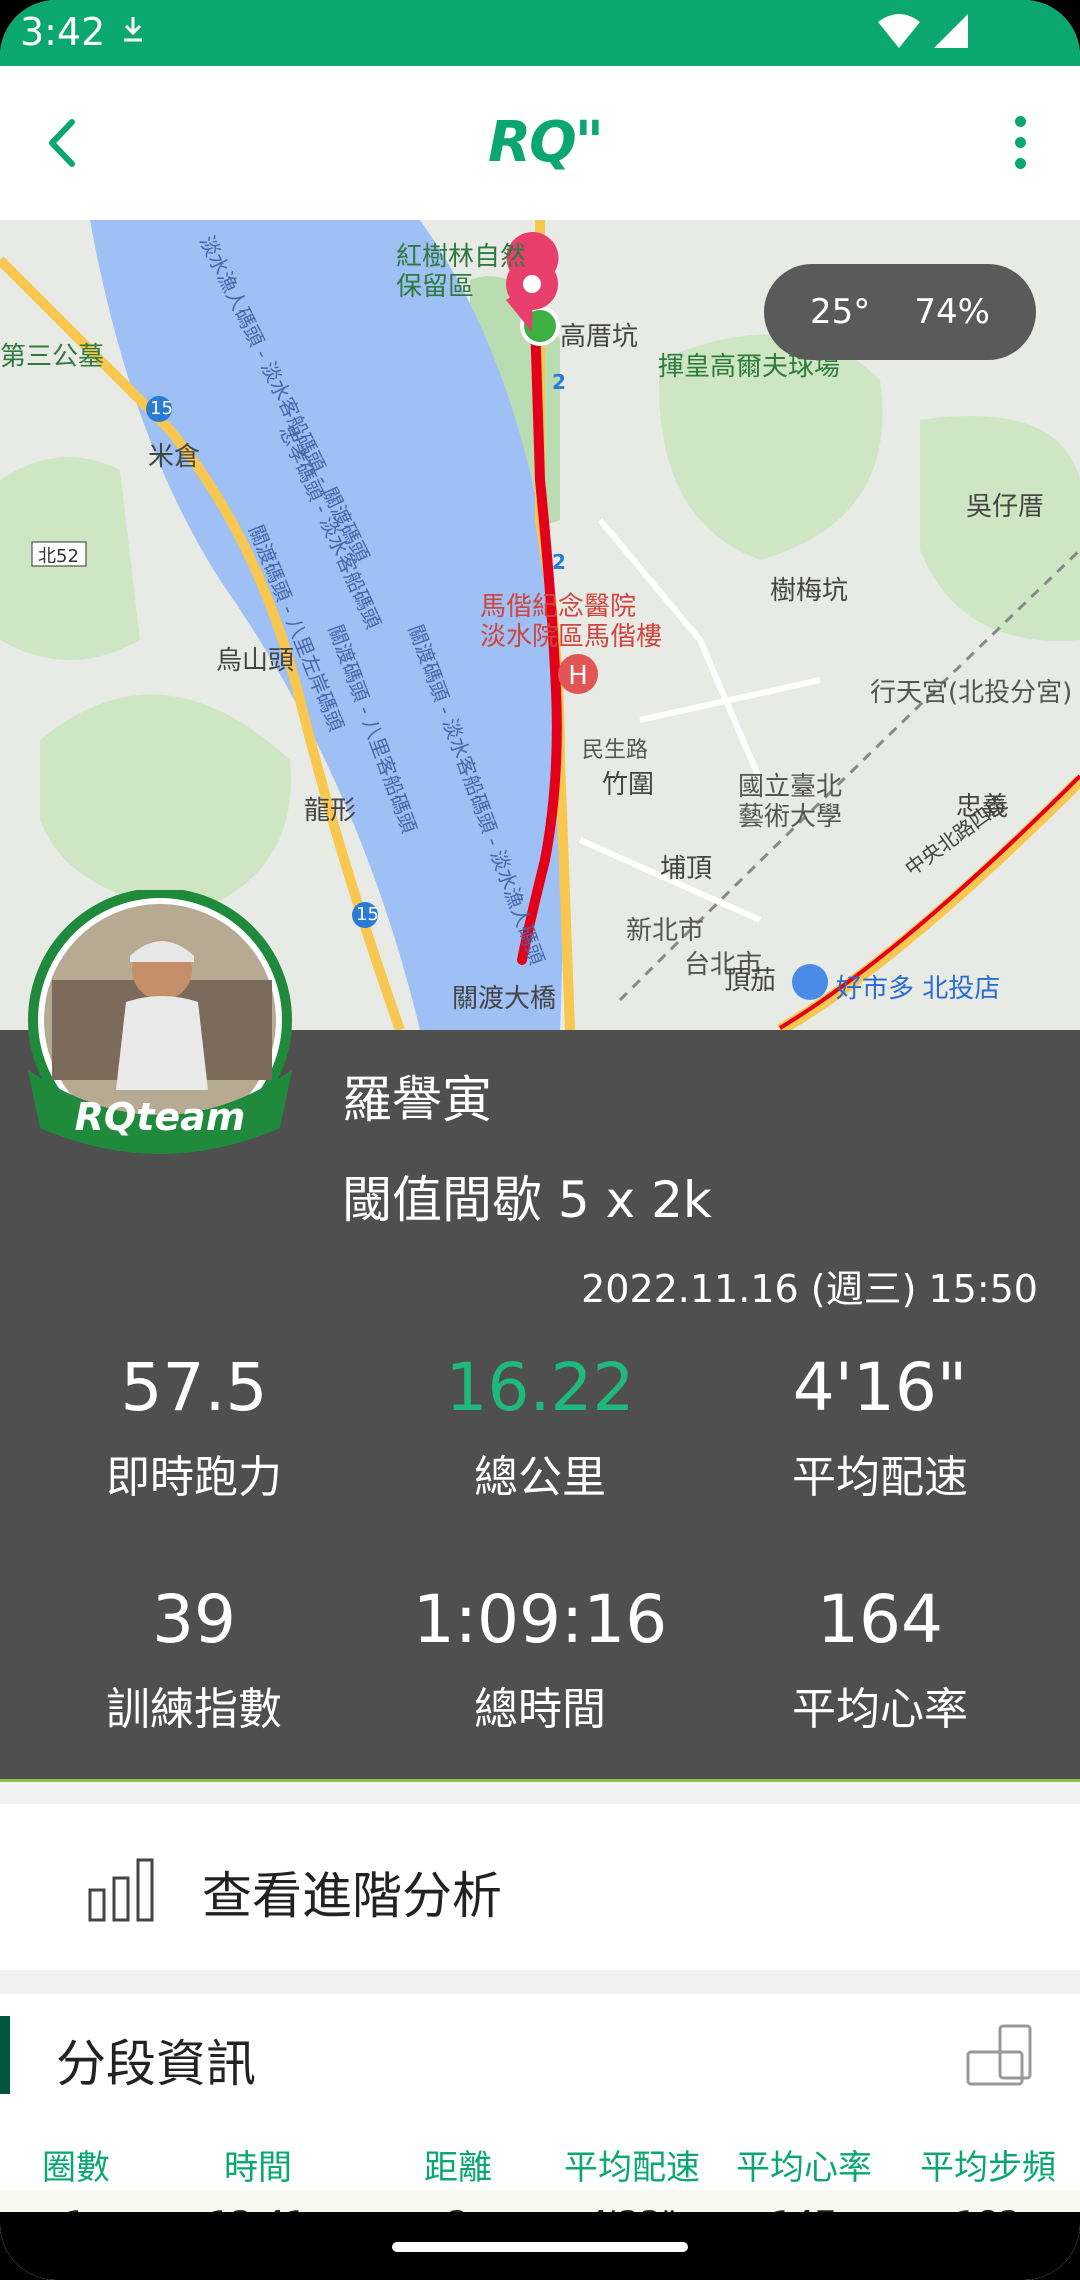 This screenshot has width=1080, height=2280. Describe the element at coordinates (162, 1043) in the screenshot. I see `avatar-shirt` at that location.